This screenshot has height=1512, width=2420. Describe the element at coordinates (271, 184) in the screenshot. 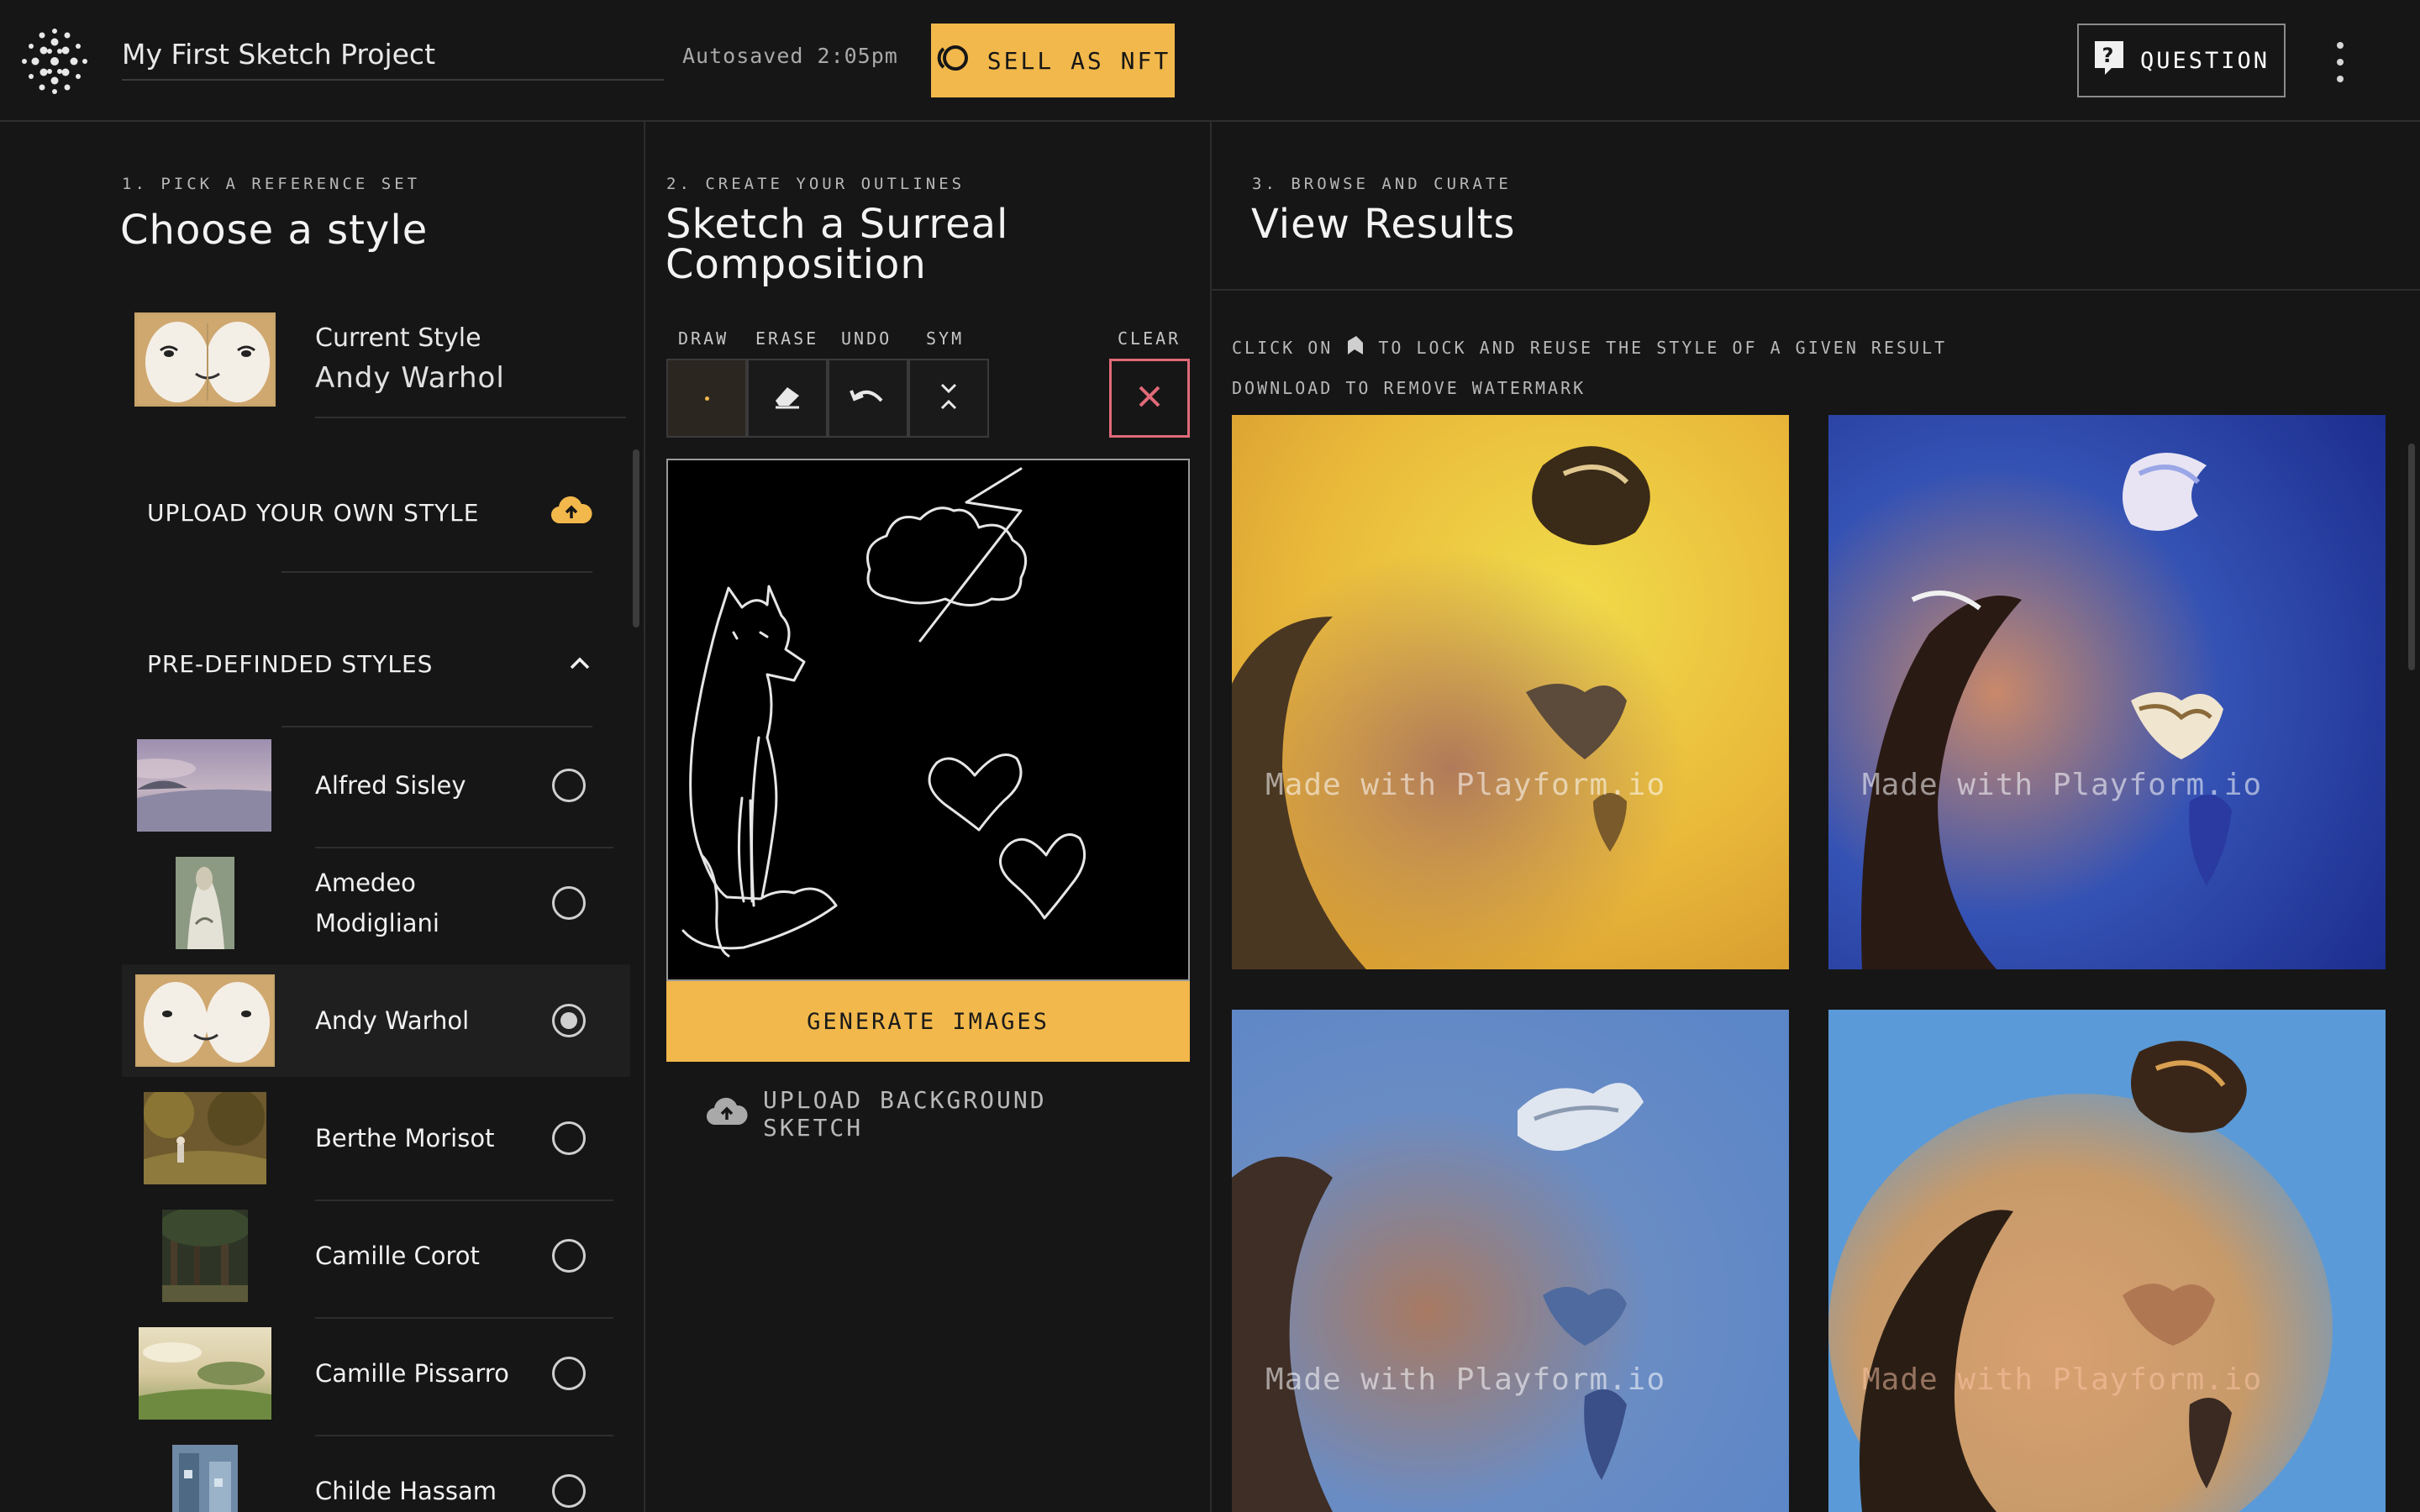

I see `step-1-label: 1. PICK A REFERENCE SET` at that location.